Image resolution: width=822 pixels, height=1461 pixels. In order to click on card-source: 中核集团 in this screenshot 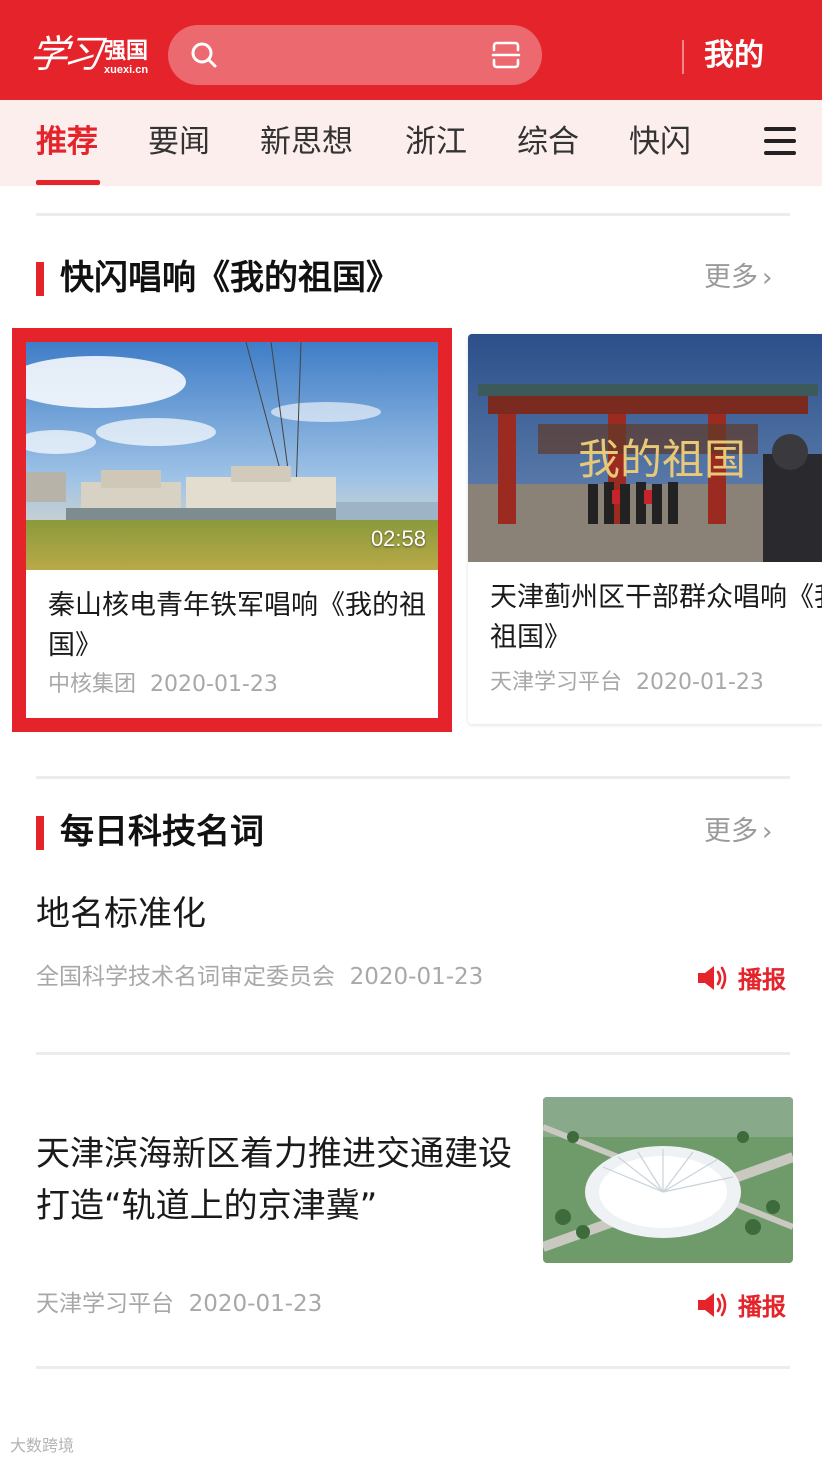, I will do `click(92, 684)`.